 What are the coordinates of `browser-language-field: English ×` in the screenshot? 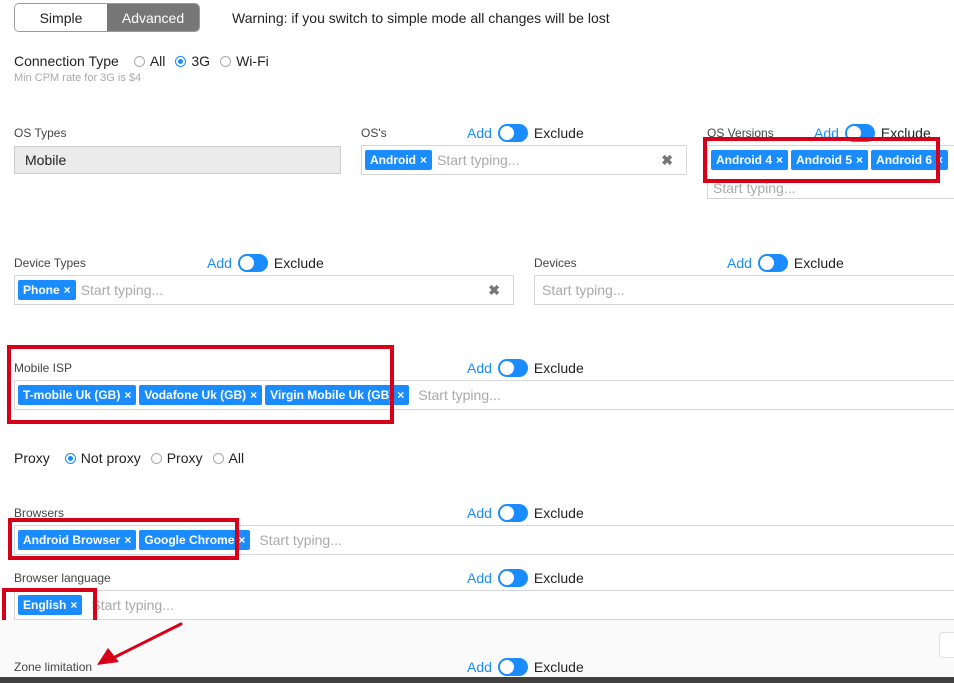 It's located at (484, 605).